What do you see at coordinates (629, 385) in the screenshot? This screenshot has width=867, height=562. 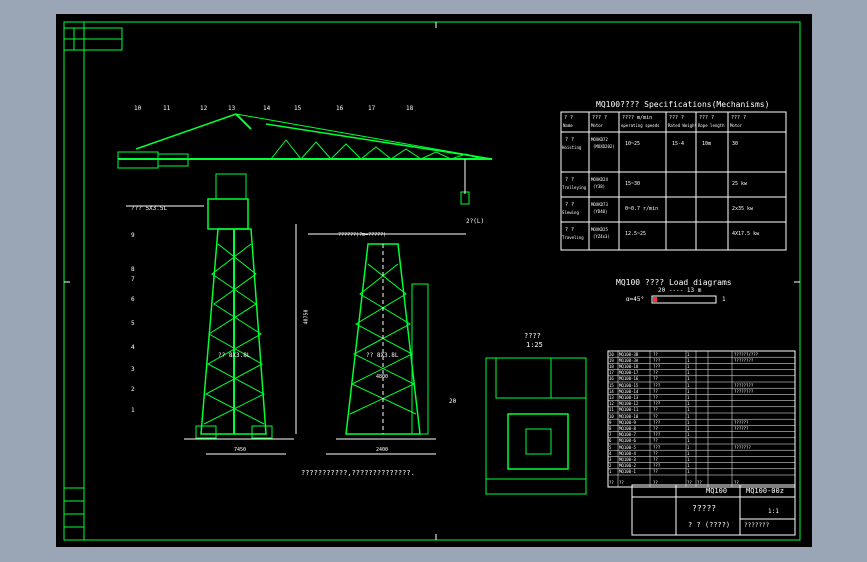 I see `bom-cell: MQ100-15` at bounding box center [629, 385].